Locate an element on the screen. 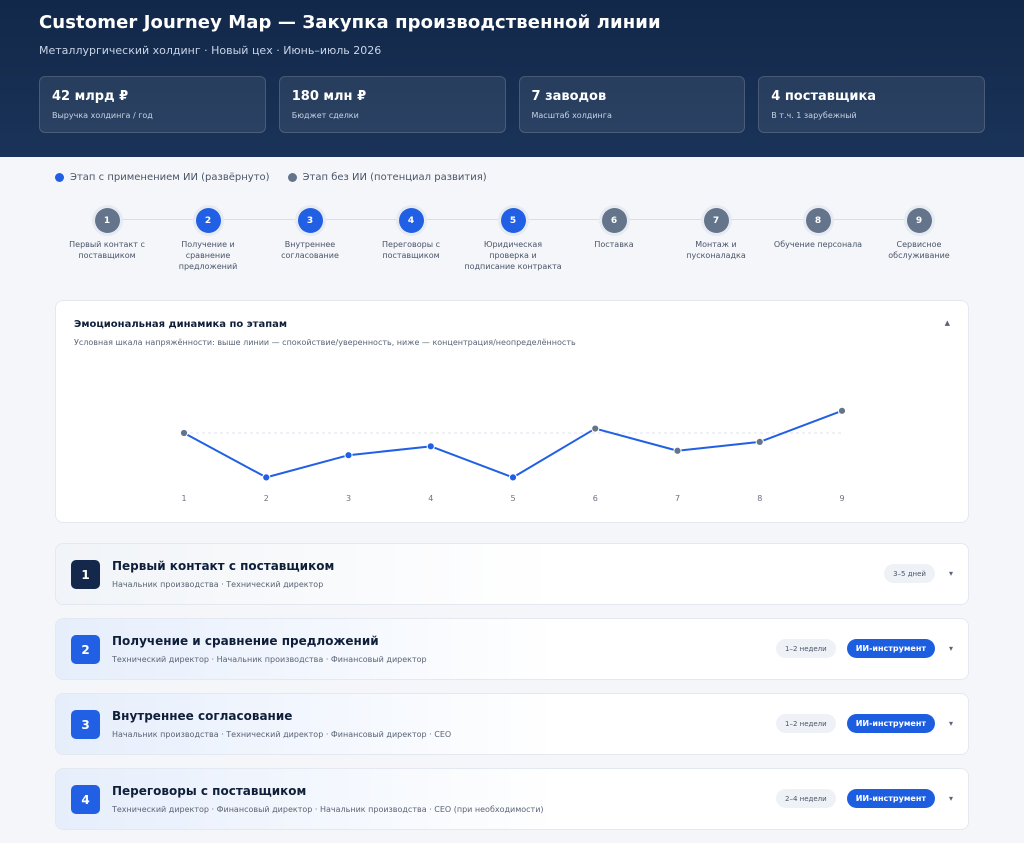  kpi-value: 4 поставщика is located at coordinates (824, 96).